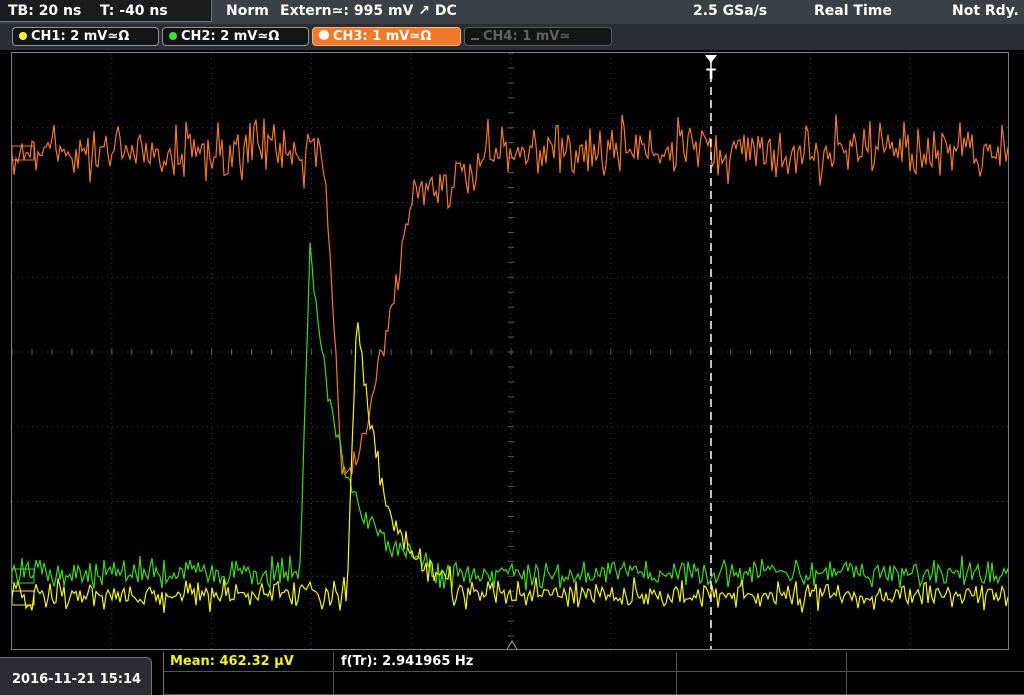 This screenshot has height=695, width=1024. Describe the element at coordinates (475, 39) in the screenshot. I see `ch4-indicator-icon` at that location.